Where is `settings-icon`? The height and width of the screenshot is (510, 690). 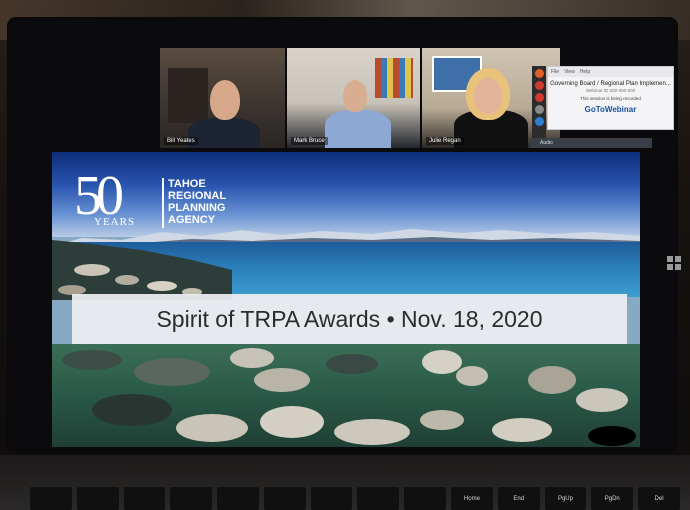 settings-icon is located at coordinates (539, 109).